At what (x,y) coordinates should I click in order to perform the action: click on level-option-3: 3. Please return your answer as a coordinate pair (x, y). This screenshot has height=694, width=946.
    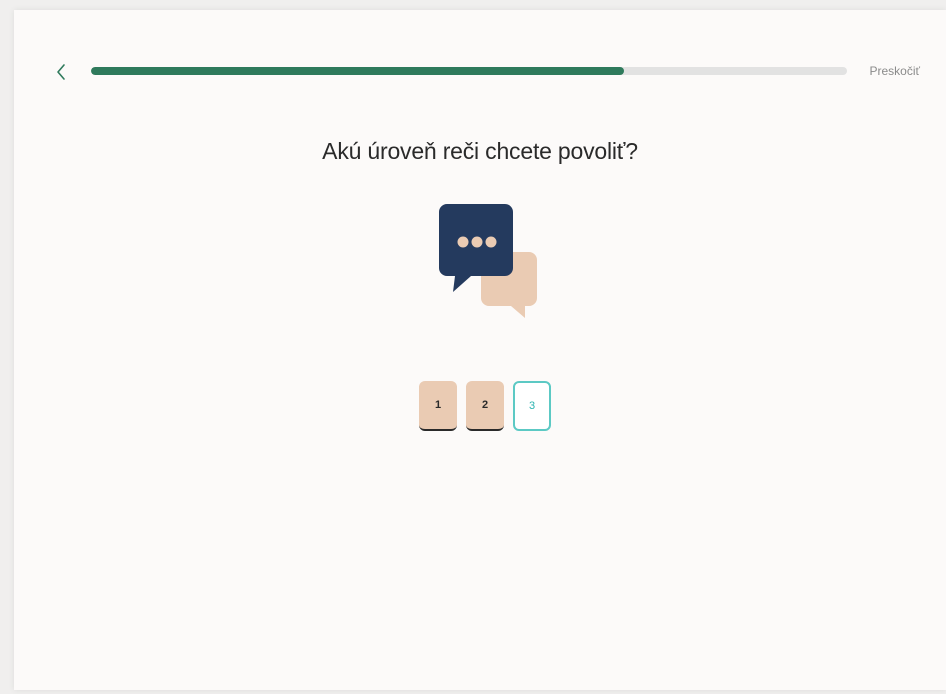
    Looking at the image, I should click on (532, 406).